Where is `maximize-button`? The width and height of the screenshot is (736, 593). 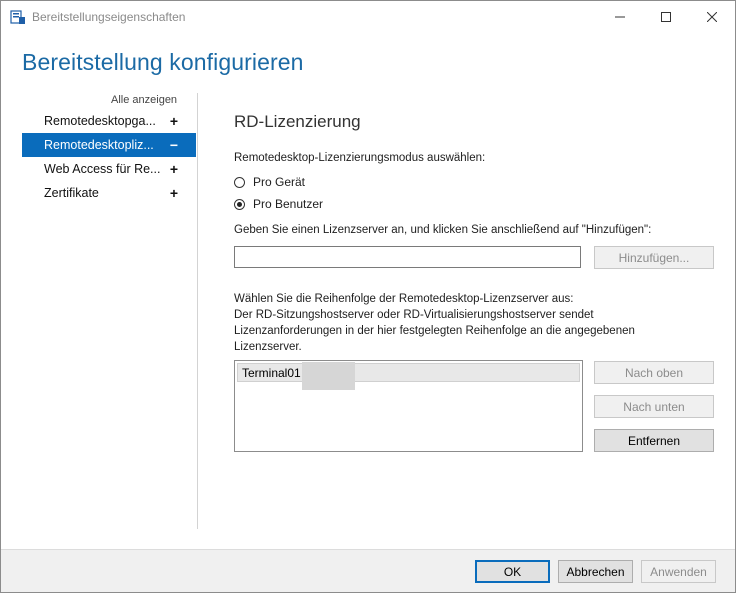 maximize-button is located at coordinates (666, 16).